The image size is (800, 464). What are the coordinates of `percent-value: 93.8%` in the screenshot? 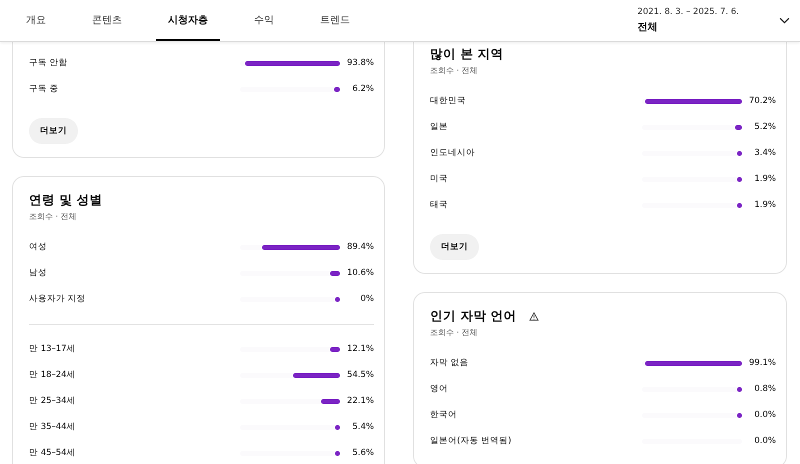 It's located at (360, 63).